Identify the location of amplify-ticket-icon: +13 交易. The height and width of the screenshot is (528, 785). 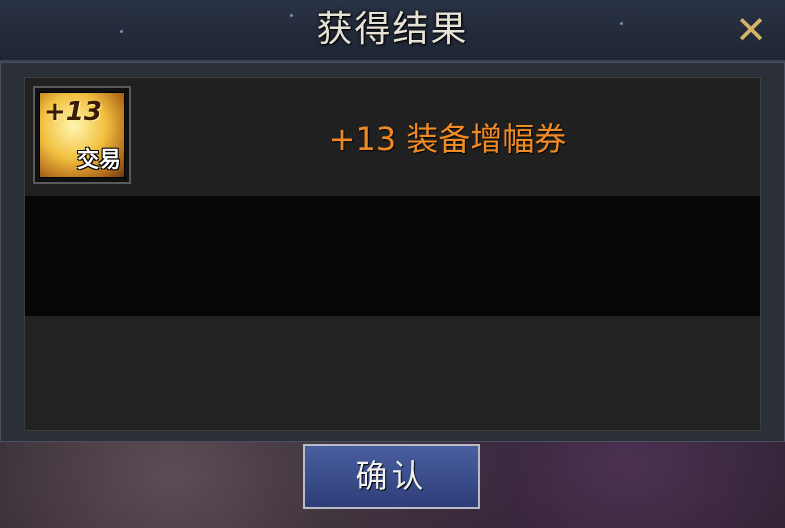
(82, 135).